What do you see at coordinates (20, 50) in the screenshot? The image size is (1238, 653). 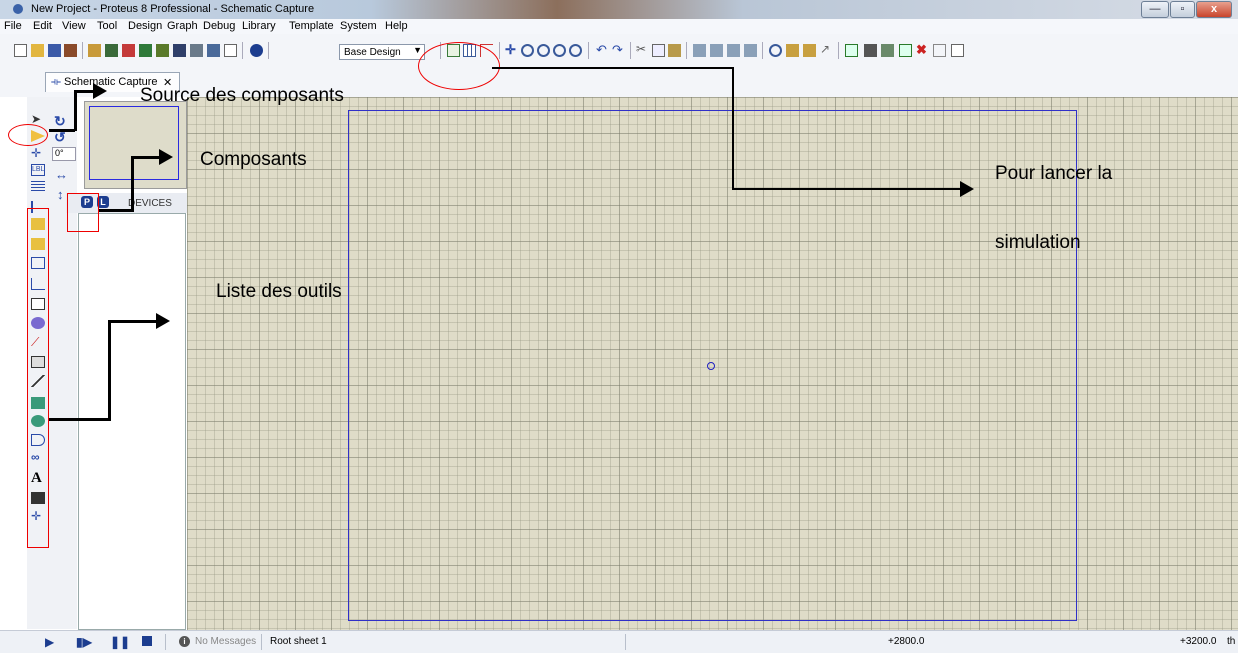 I see `new-file-icon` at bounding box center [20, 50].